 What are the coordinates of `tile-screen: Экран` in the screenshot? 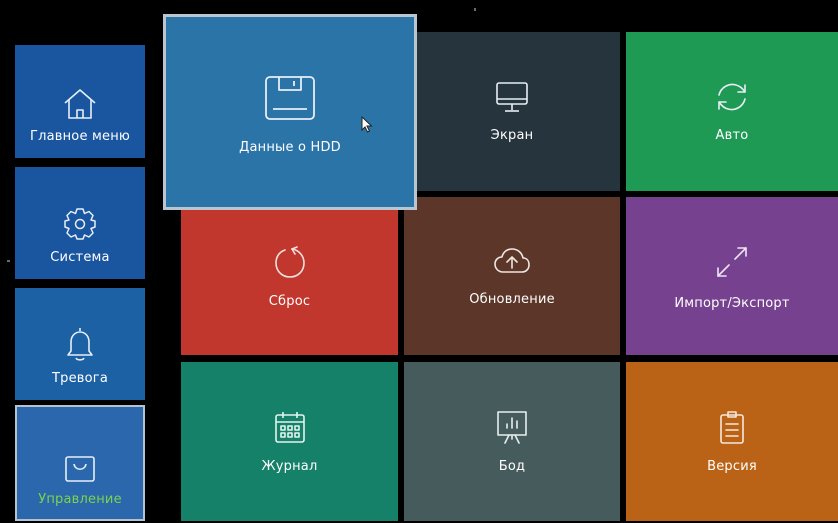 It's located at (512, 111).